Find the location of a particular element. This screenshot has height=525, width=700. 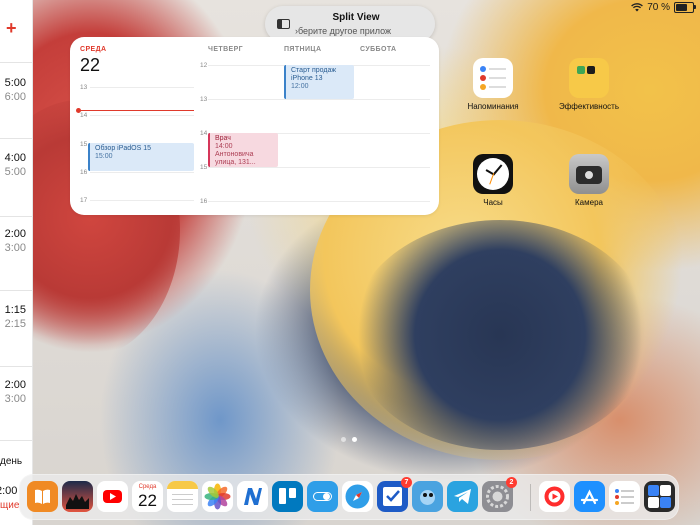

page-dot-active is located at coordinates (354, 439).